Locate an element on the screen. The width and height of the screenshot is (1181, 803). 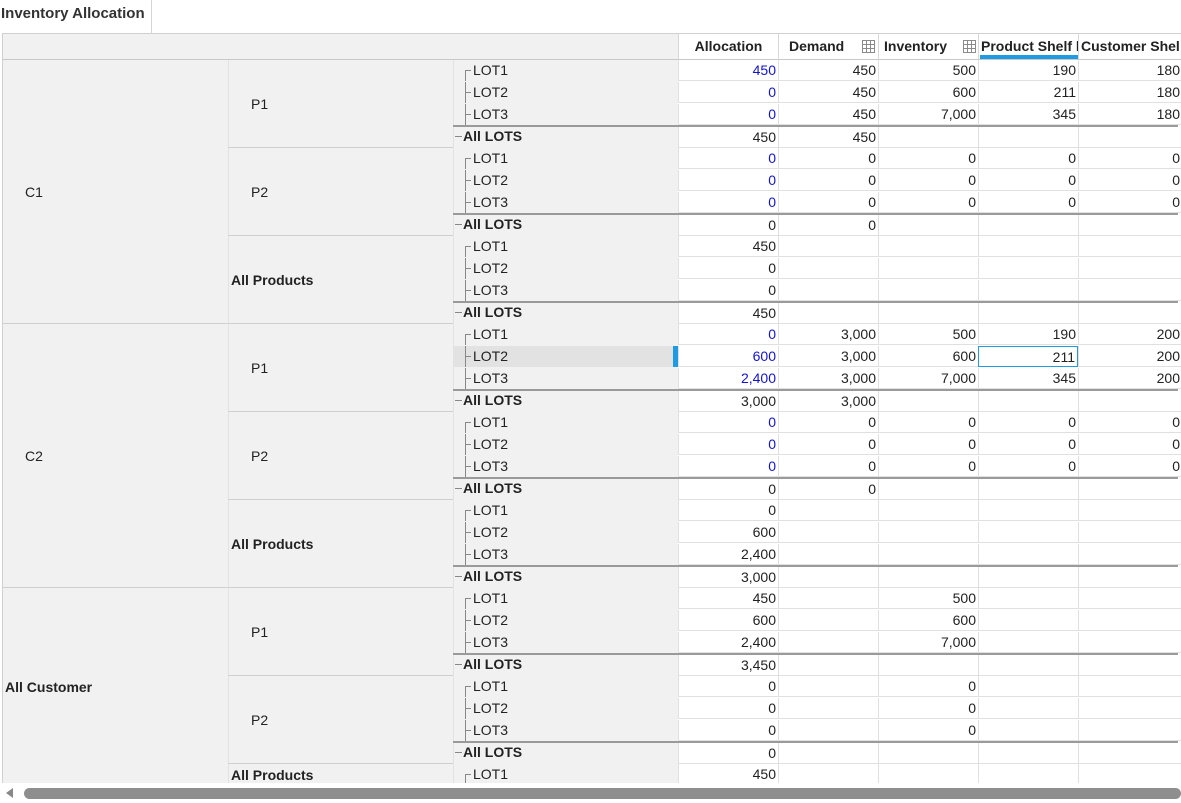
value-cell: 2,400 is located at coordinates (728, 642).